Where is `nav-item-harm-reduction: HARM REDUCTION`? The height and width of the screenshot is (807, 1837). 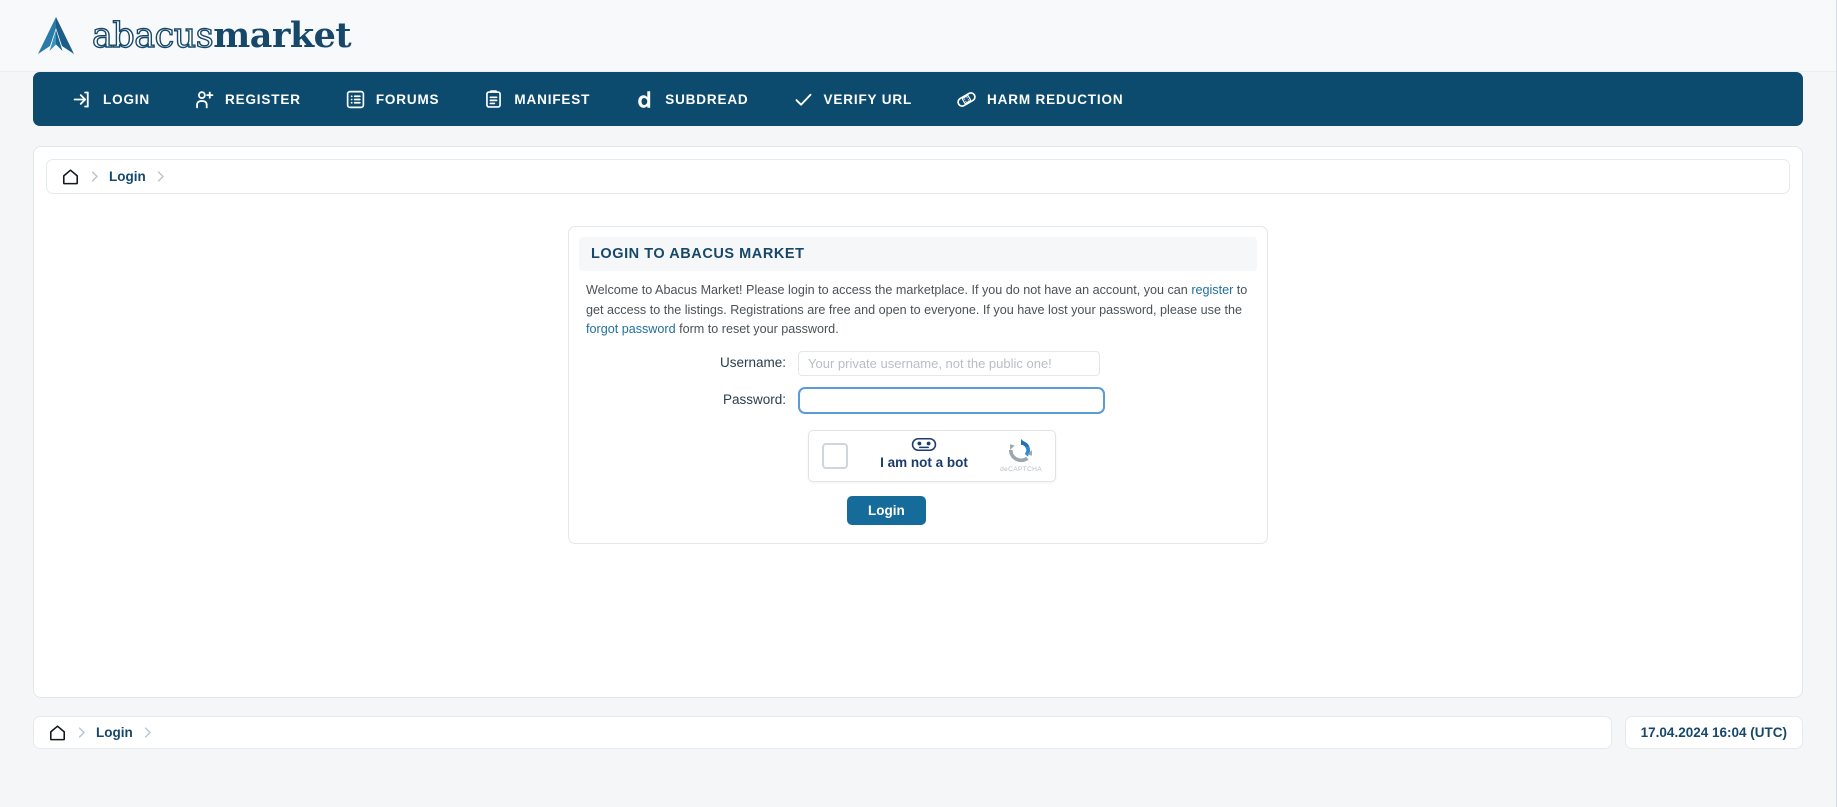 nav-item-harm-reduction: HARM REDUCTION is located at coordinates (1039, 99).